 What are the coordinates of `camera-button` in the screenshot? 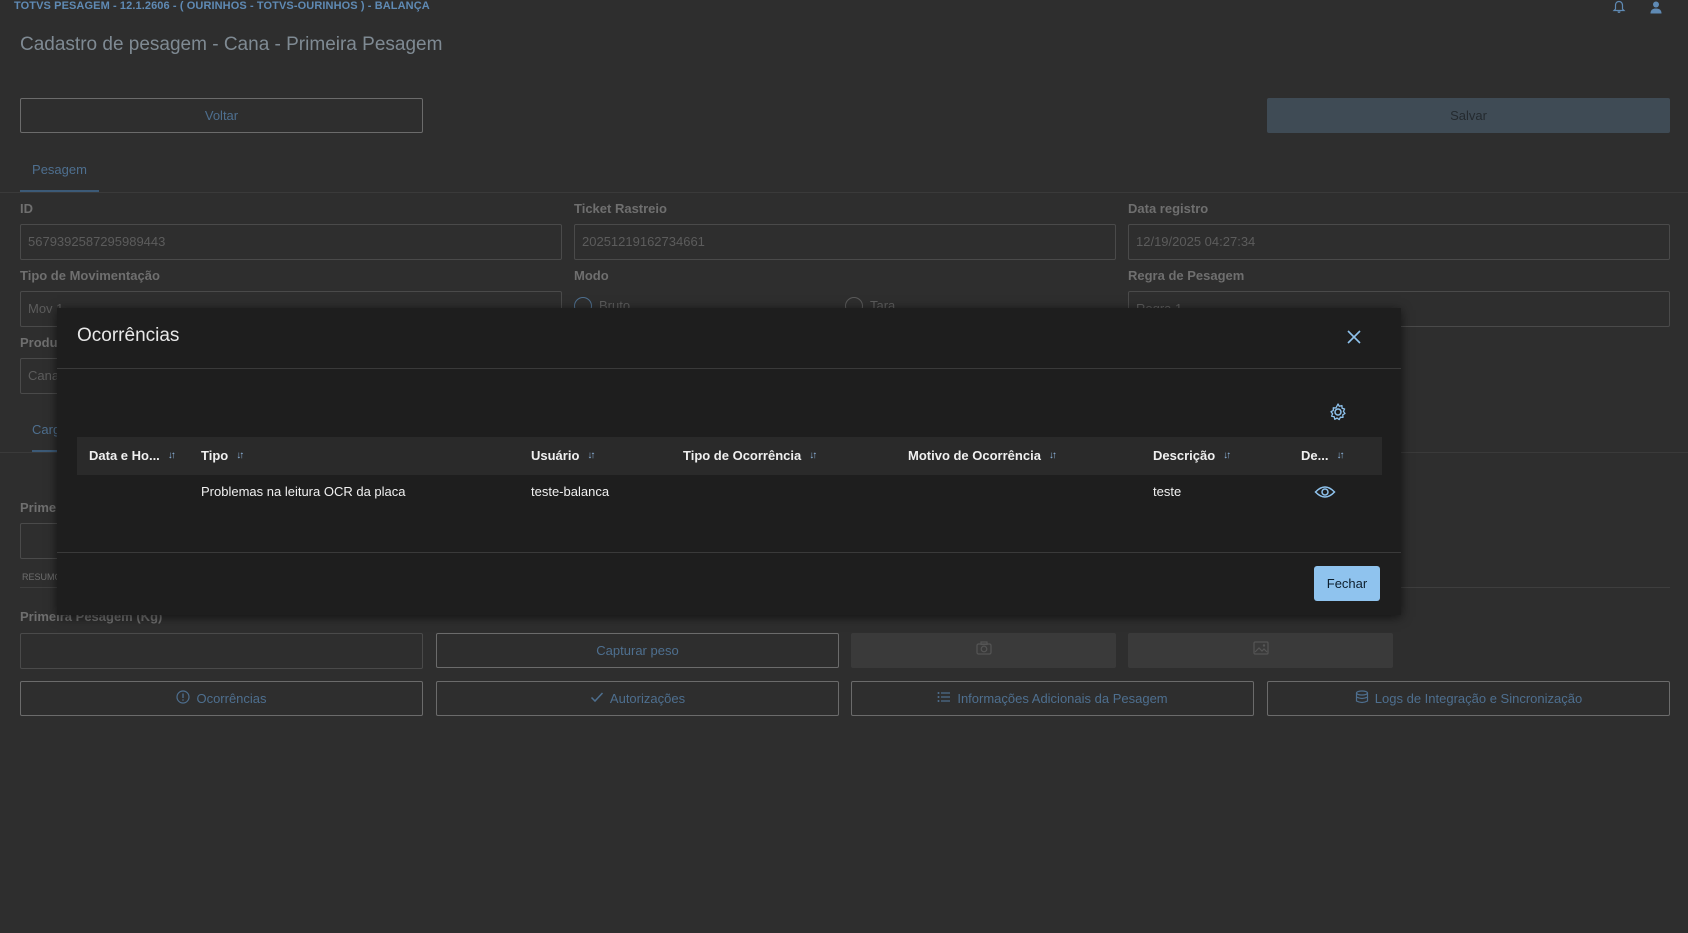 It's located at (983, 650).